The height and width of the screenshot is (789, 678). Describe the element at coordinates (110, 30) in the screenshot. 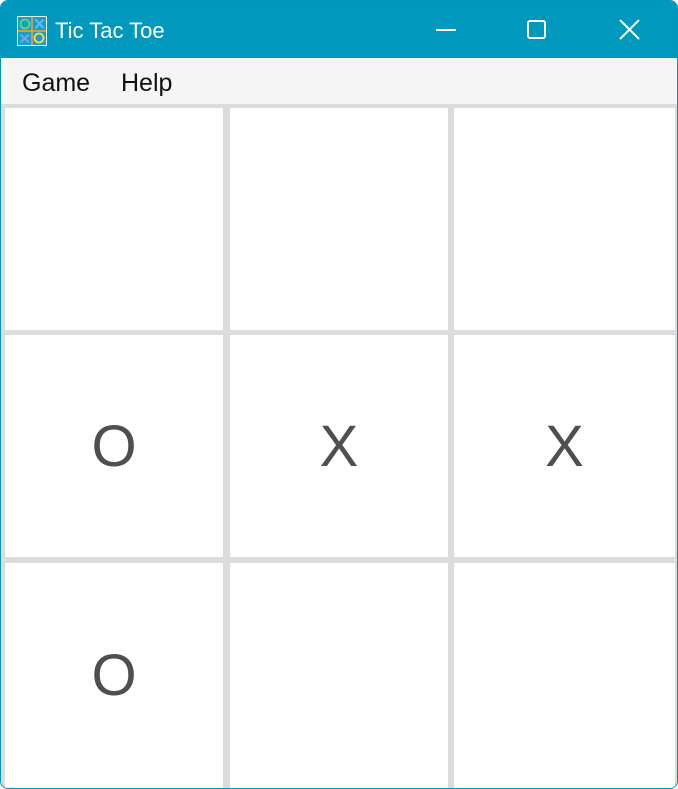

I see `window-title: Tic Tac Toe` at that location.